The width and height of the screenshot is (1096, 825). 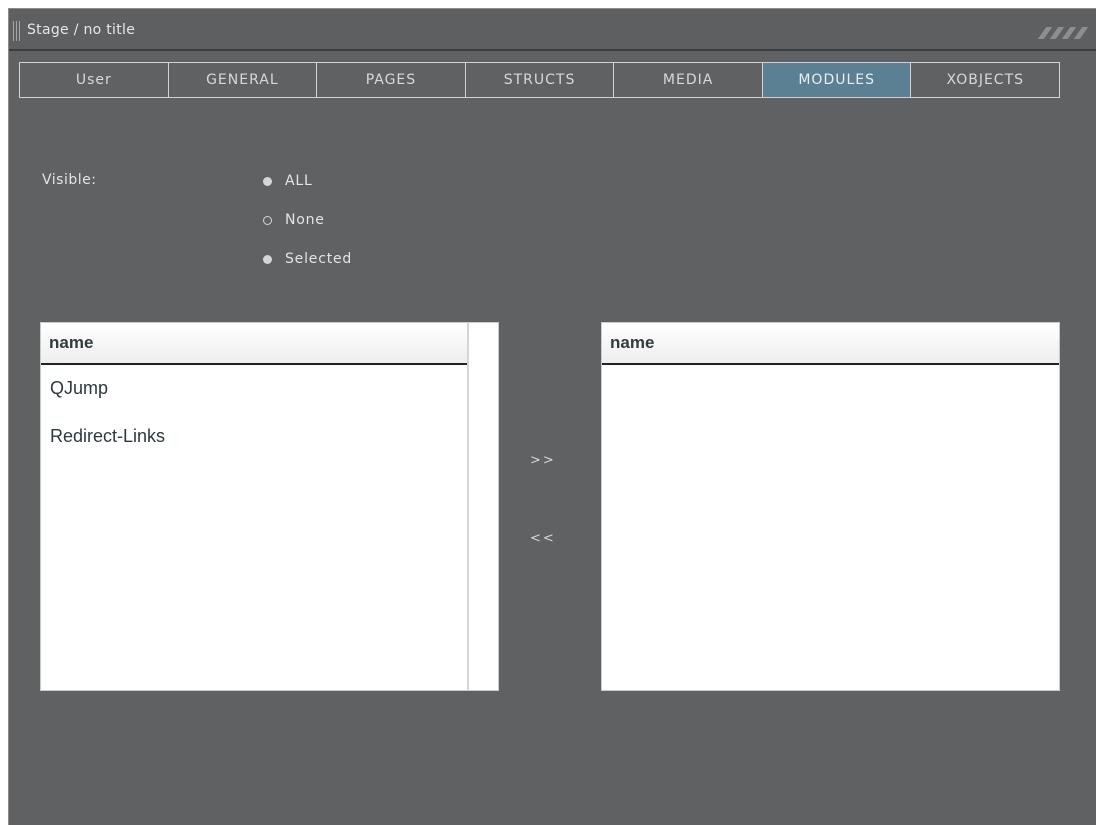 I want to click on tab-user: User, so click(x=94, y=80).